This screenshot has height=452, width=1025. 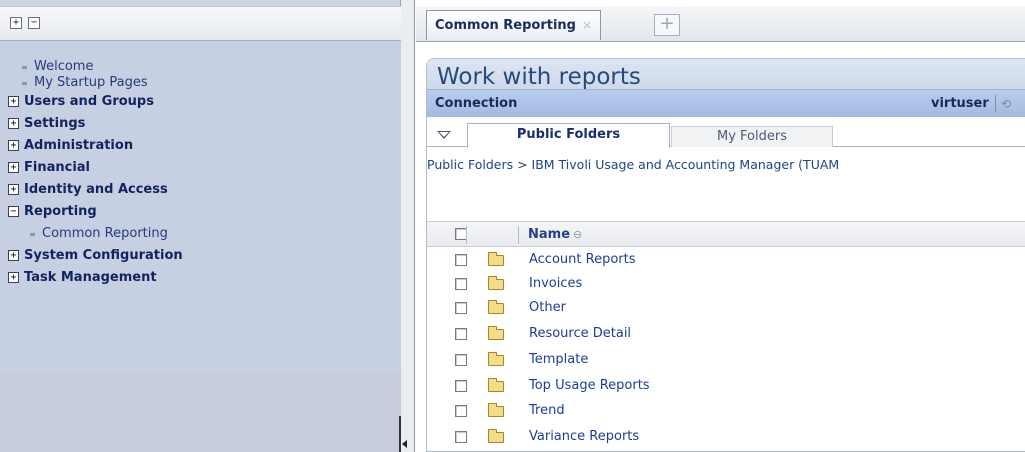 I want to click on collapse-triangle-icon, so click(x=444, y=135).